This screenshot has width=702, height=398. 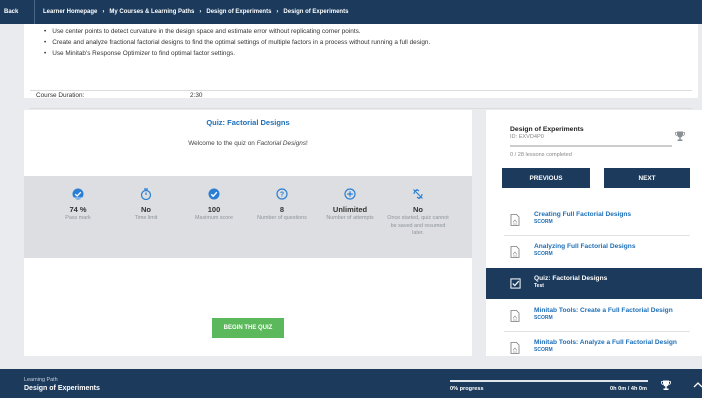 I want to click on sidebar-header: Design of Experiments ID: EXVD4P0, so click(x=547, y=133).